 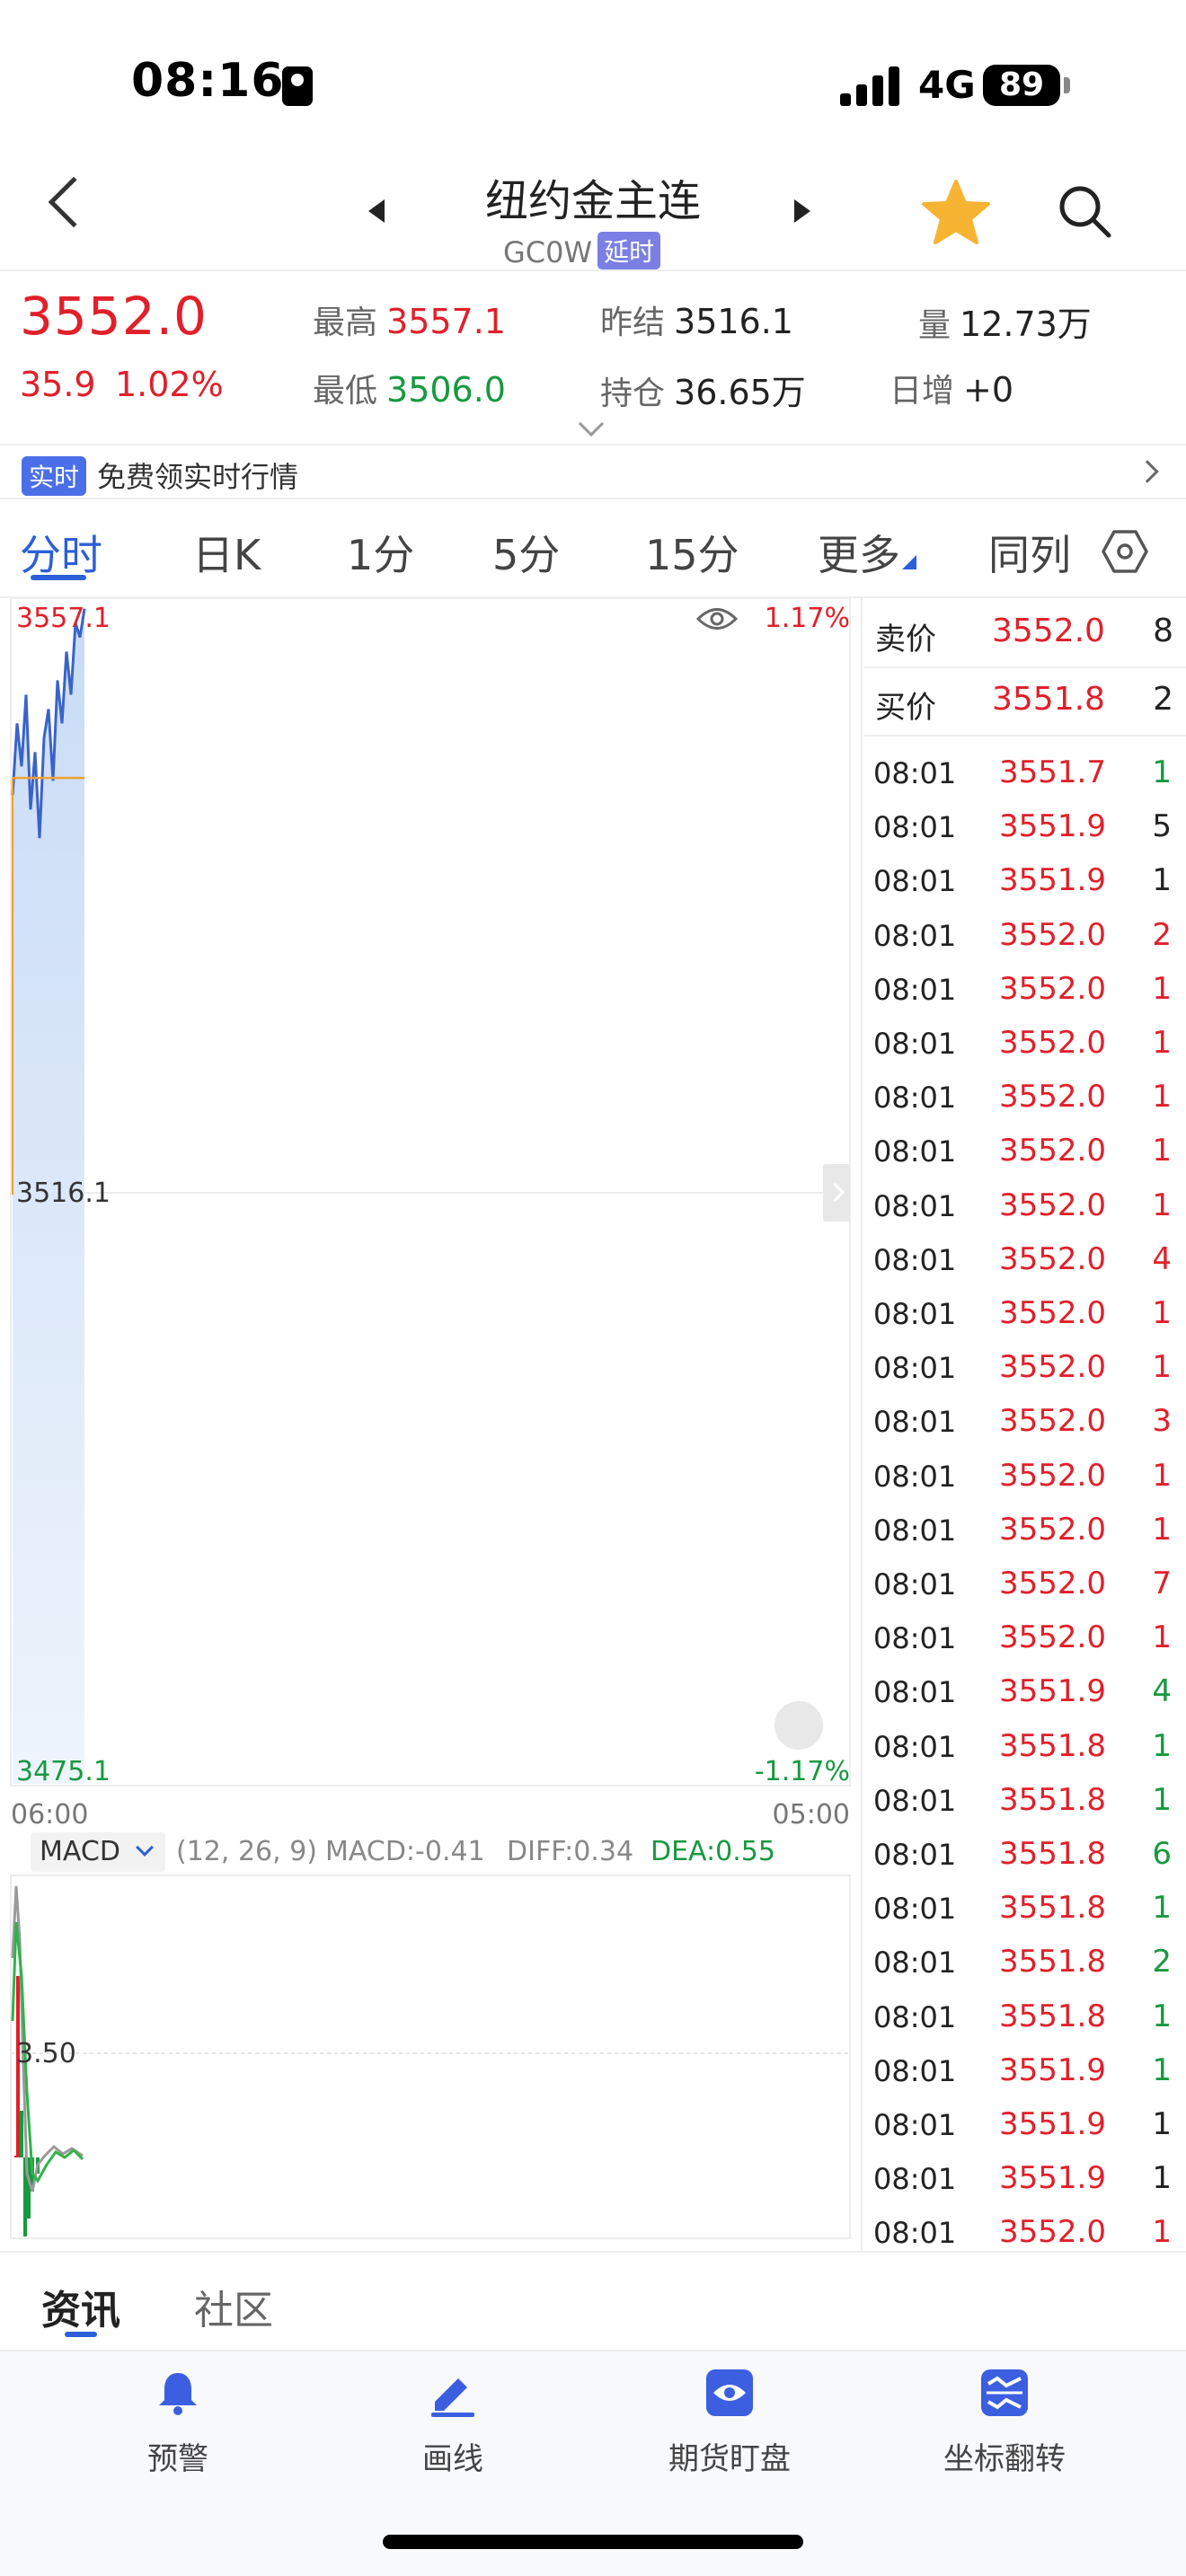 I want to click on tick-volume: 5, so click(x=1162, y=826).